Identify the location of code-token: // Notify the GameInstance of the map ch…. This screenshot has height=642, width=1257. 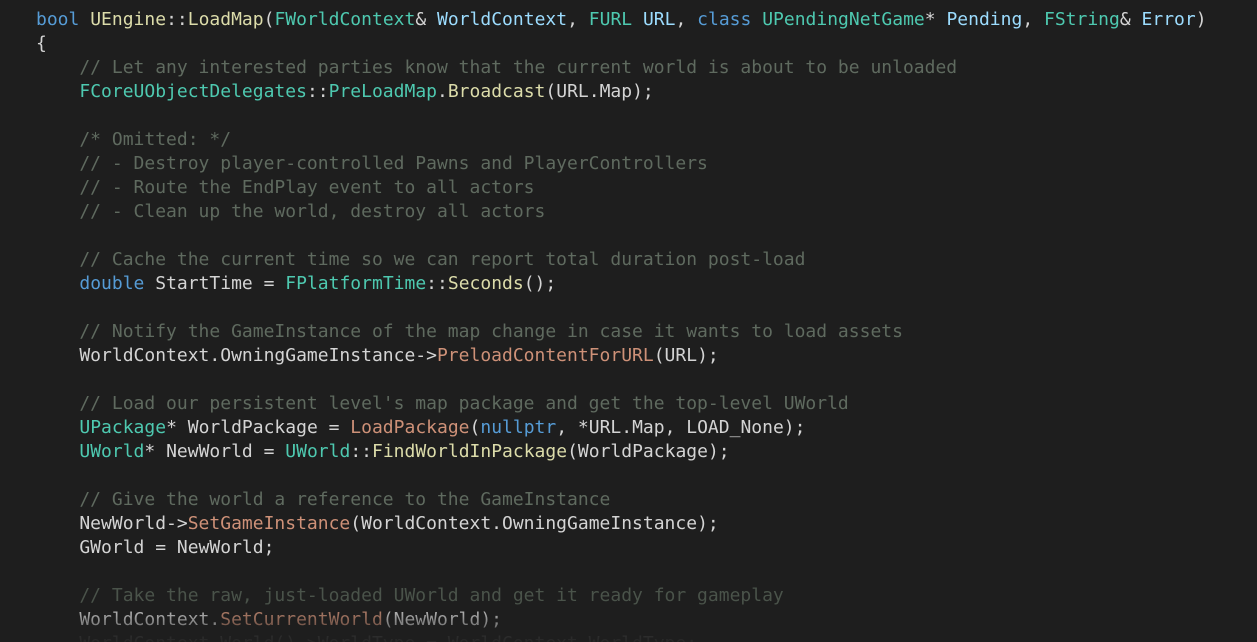
(469, 331).